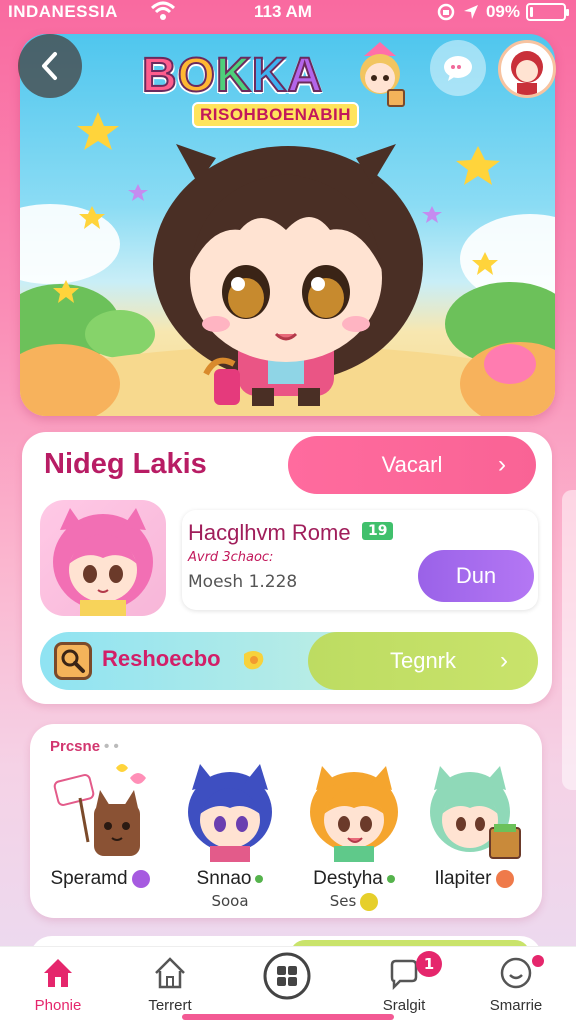 The image size is (576, 1024). I want to click on character-card: Snnao Sooa, so click(230, 834).